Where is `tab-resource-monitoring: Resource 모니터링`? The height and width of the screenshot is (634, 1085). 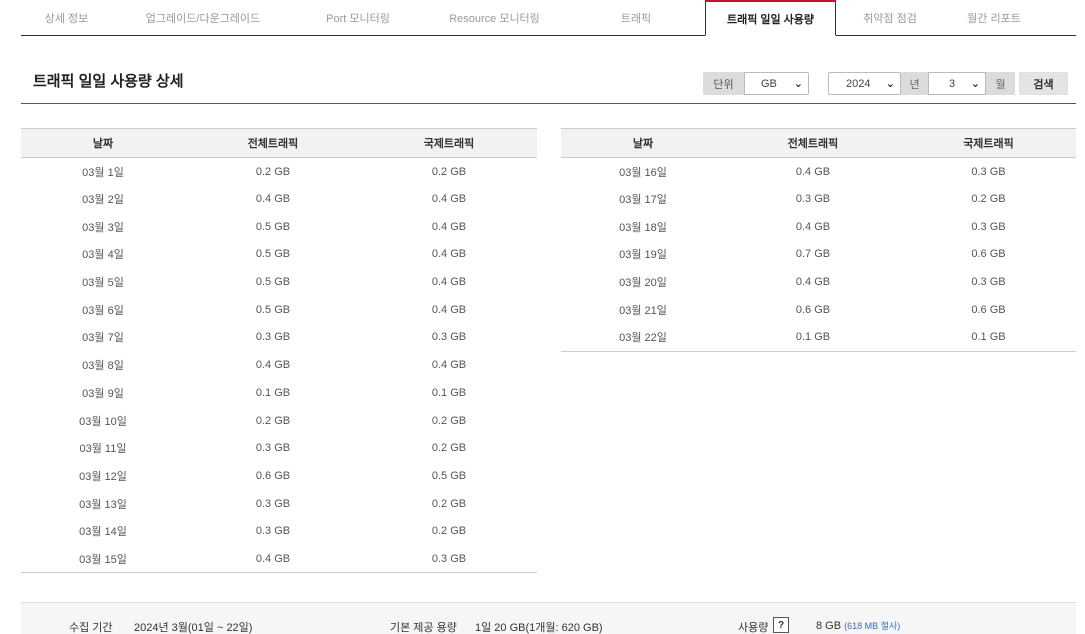 tab-resource-monitoring: Resource 모니터링 is located at coordinates (494, 17).